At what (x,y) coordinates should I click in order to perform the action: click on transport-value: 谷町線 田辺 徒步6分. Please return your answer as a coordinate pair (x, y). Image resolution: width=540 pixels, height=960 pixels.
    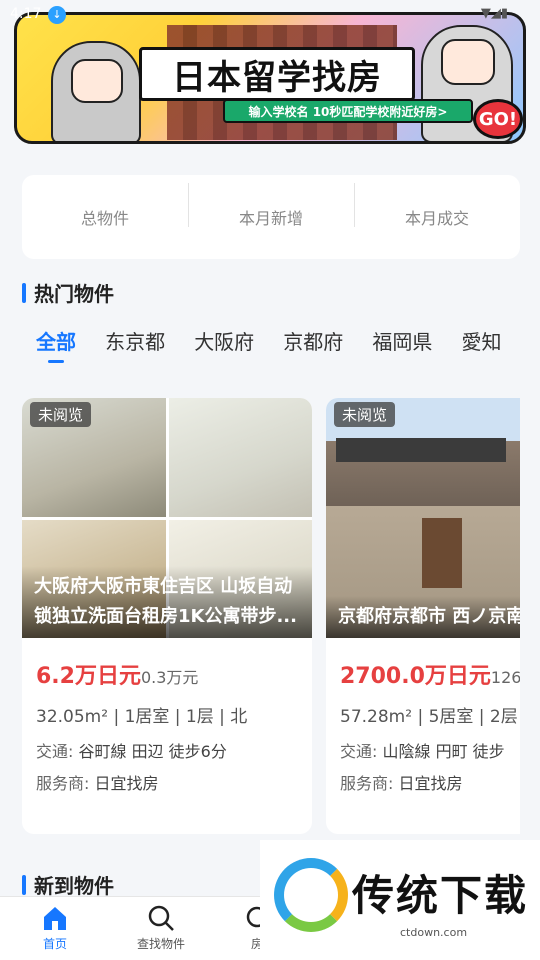
    Looking at the image, I should click on (152, 751).